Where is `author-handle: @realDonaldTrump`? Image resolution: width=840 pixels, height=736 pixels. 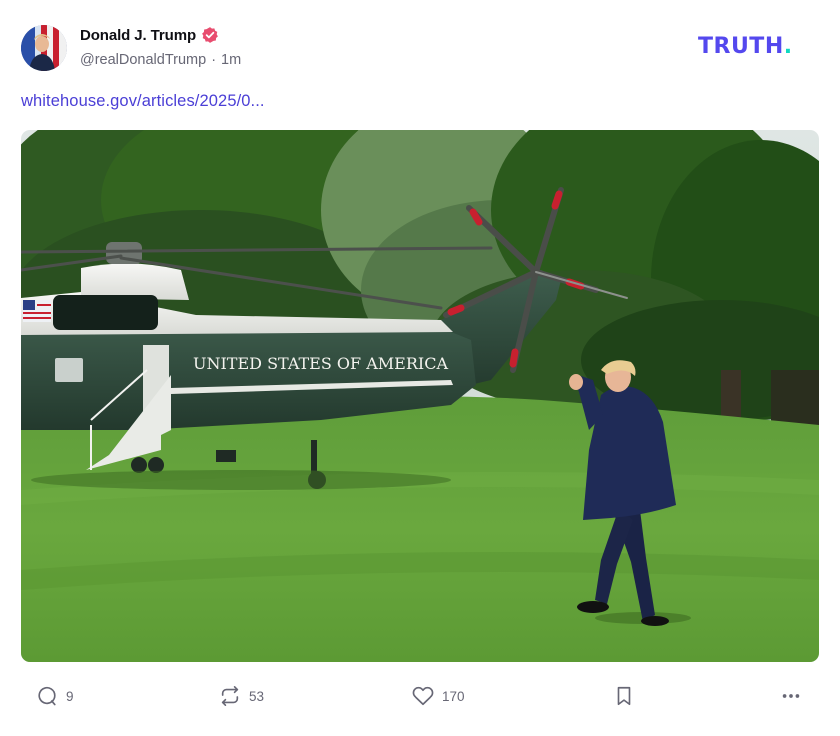 author-handle: @realDonaldTrump is located at coordinates (143, 60).